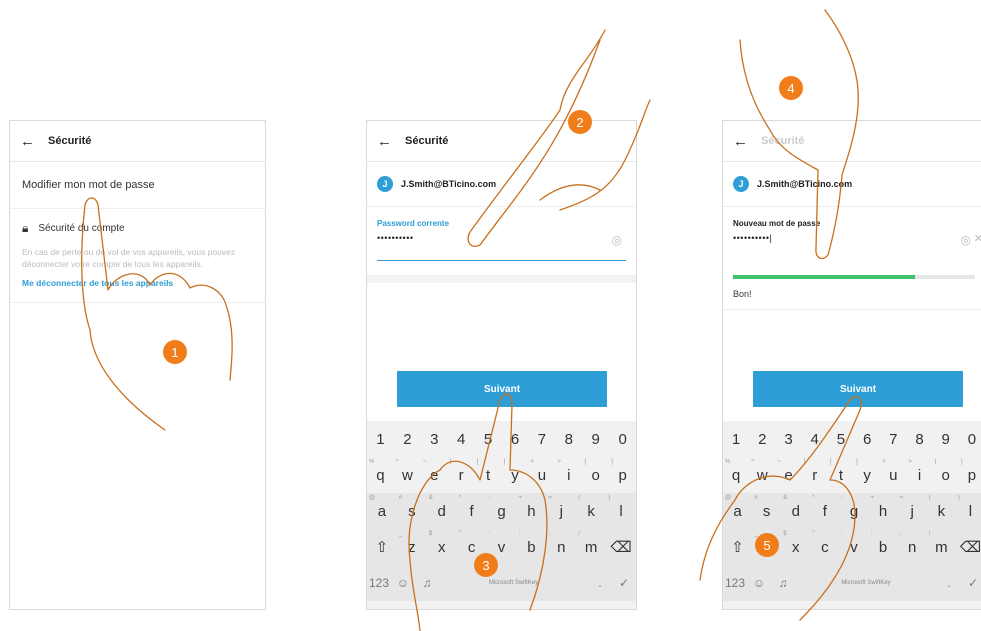  Describe the element at coordinates (580, 122) in the screenshot. I see `step-badge-2: 2` at that location.